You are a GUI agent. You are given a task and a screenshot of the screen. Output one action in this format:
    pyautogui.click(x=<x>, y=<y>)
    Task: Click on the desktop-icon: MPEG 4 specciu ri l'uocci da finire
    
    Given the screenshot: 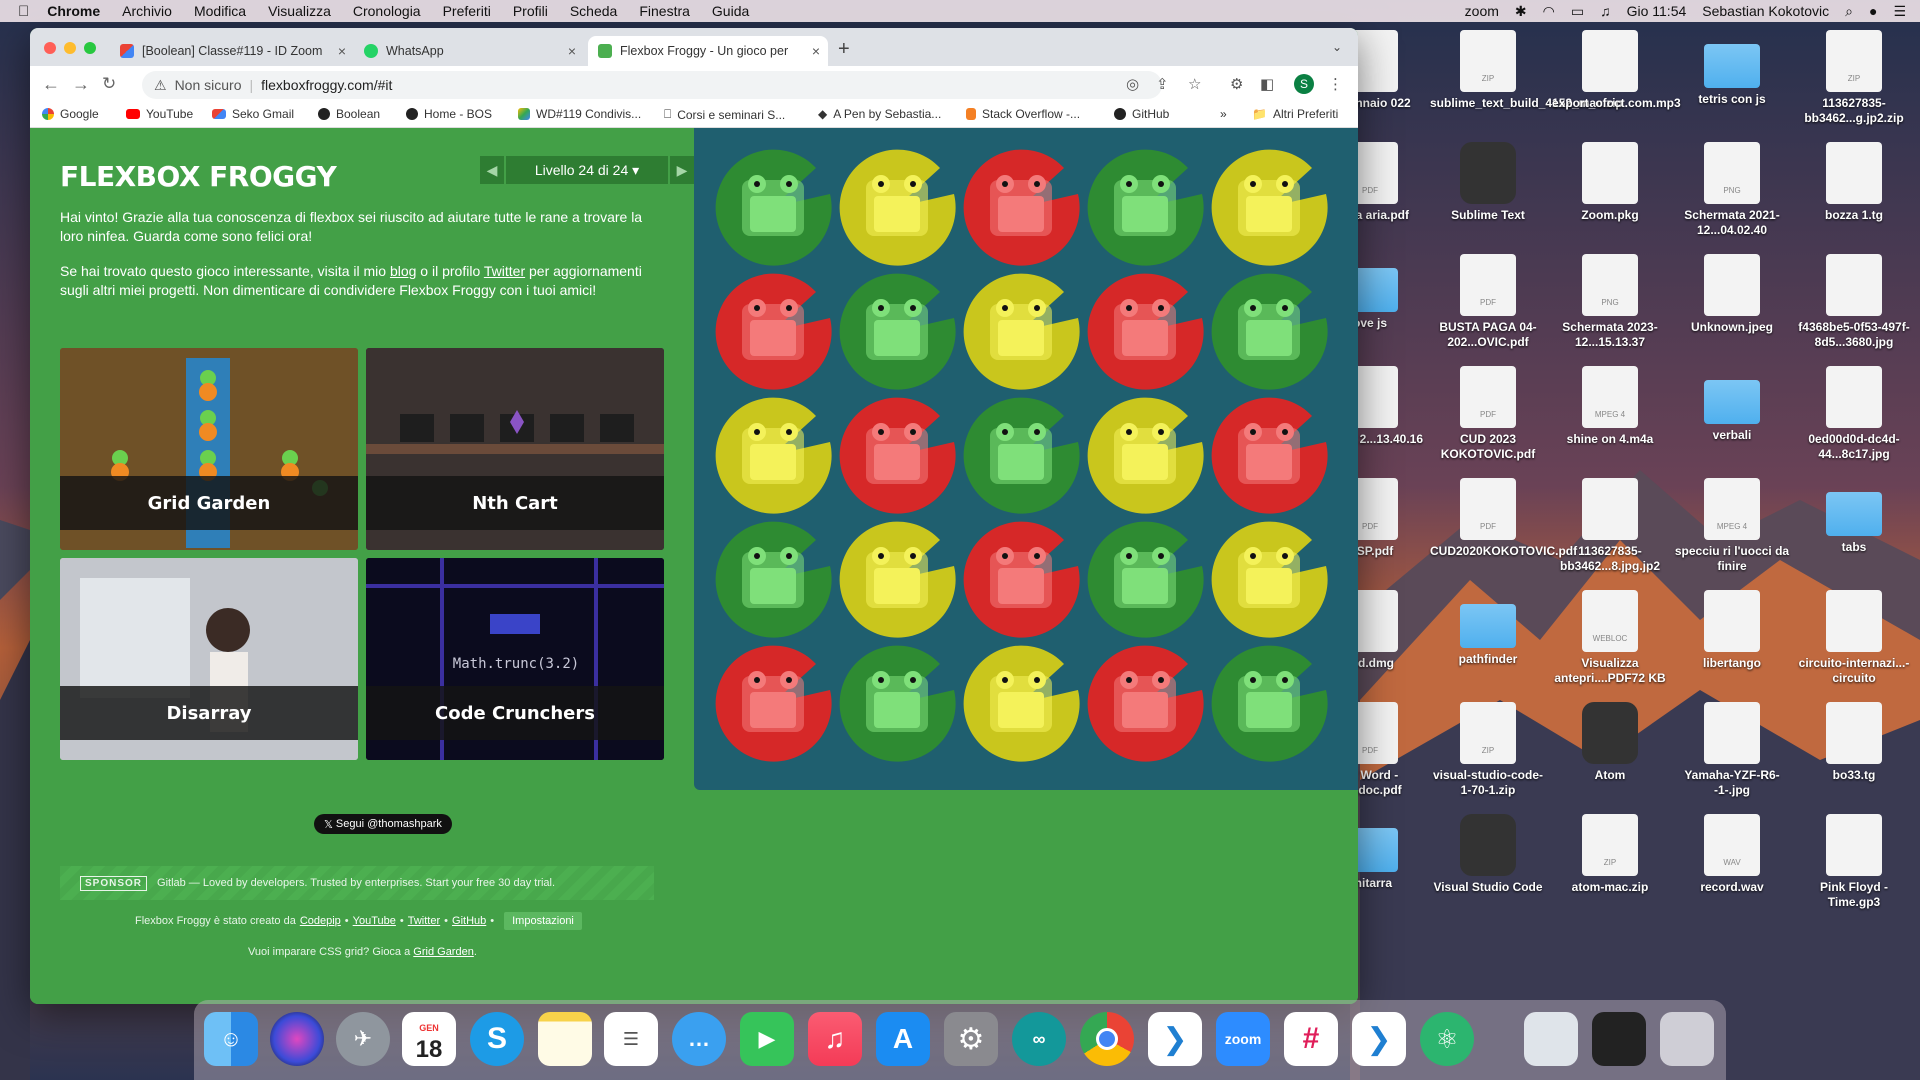 What is the action you would take?
    pyautogui.click(x=1732, y=526)
    